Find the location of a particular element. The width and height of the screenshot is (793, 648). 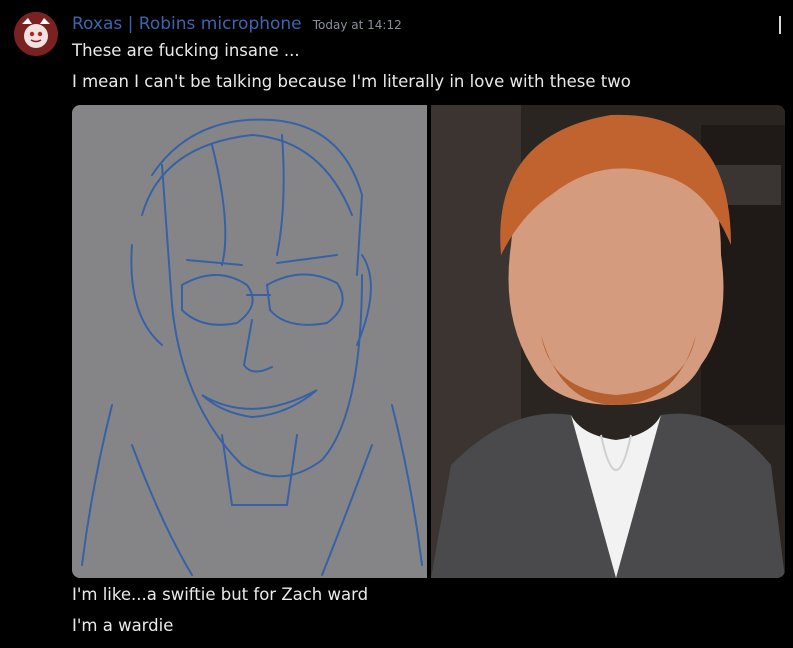

window-edge-divider is located at coordinates (786, 25).